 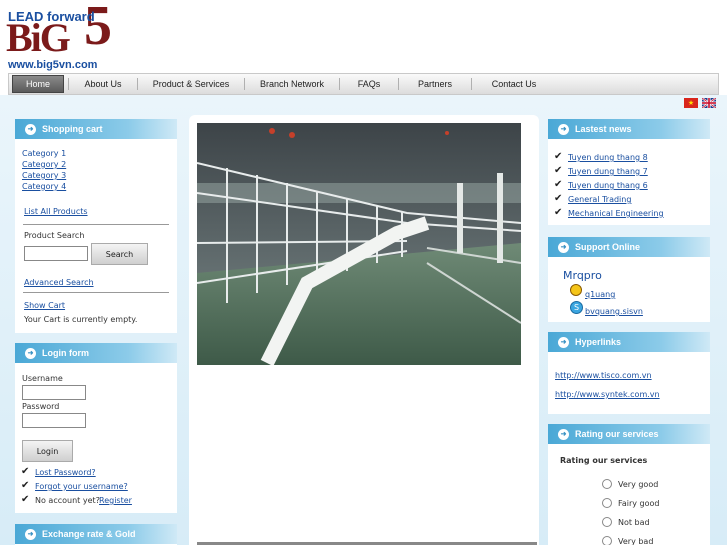 What do you see at coordinates (72, 129) in the screenshot?
I see `shopping-cart-title: Shopping cart` at bounding box center [72, 129].